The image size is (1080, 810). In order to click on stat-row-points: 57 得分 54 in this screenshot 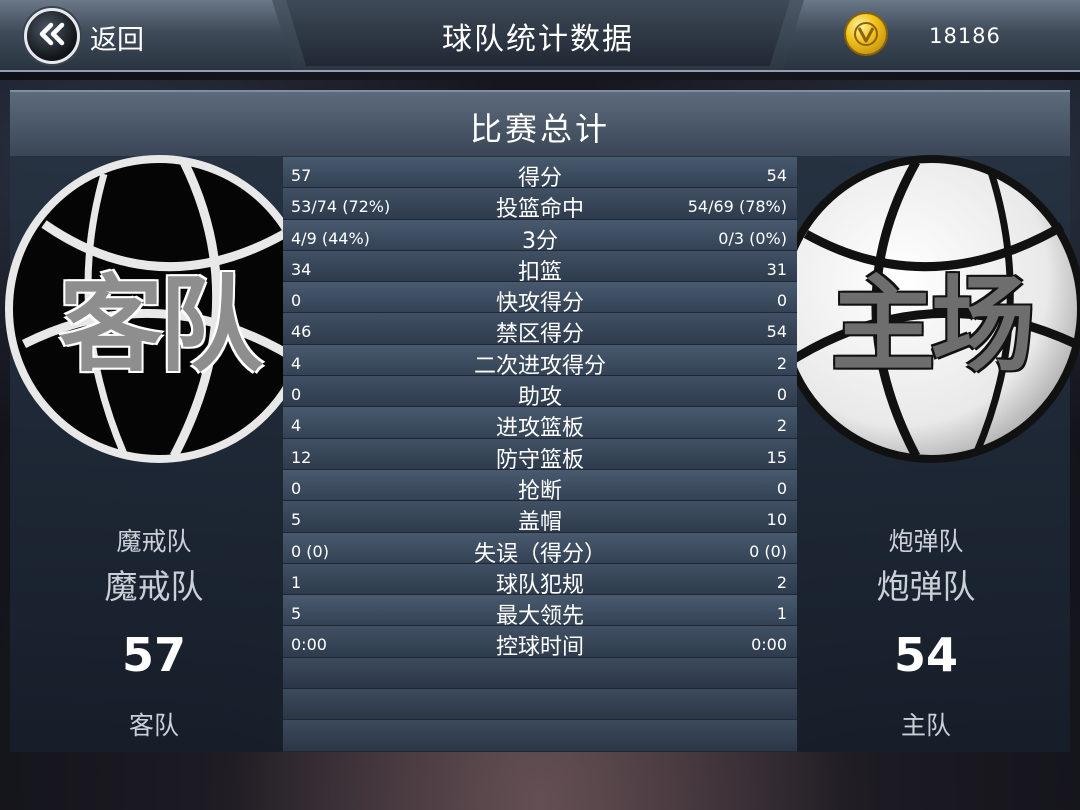, I will do `click(540, 174)`.